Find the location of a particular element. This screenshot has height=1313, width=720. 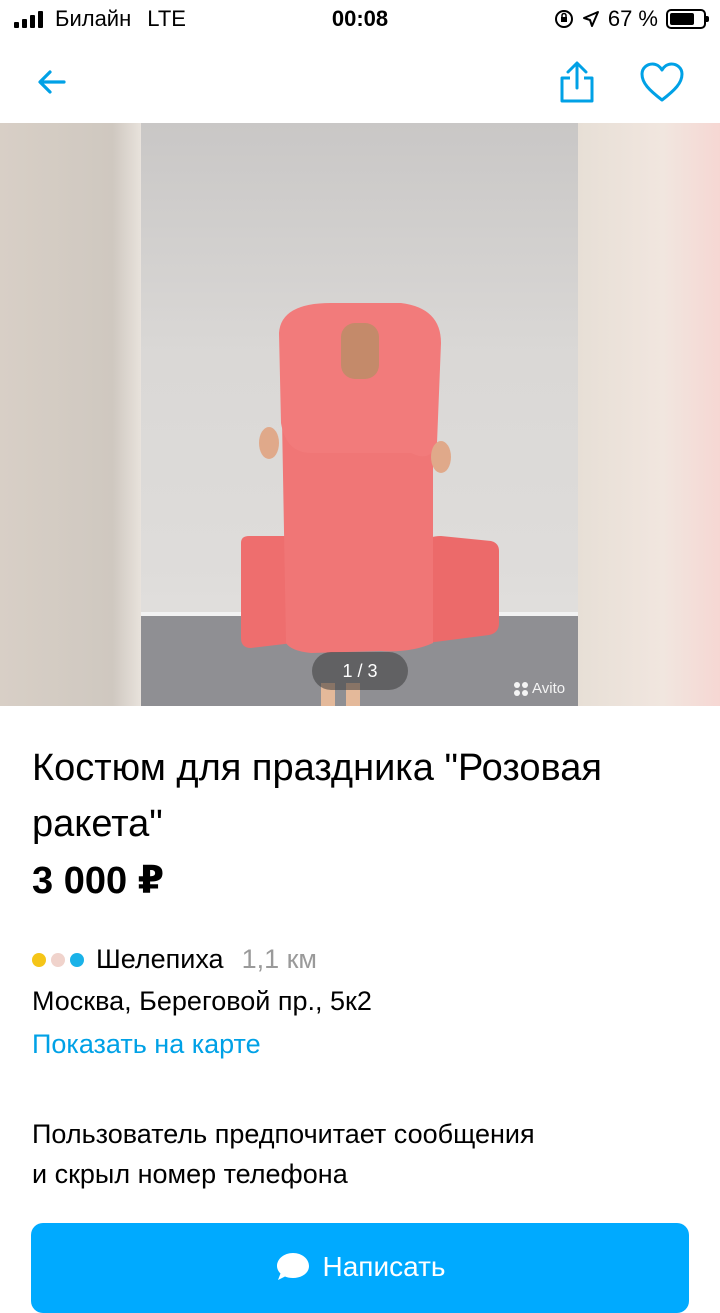

status-bar: Билайн LTE 00:08 67 % is located at coordinates (360, 20).